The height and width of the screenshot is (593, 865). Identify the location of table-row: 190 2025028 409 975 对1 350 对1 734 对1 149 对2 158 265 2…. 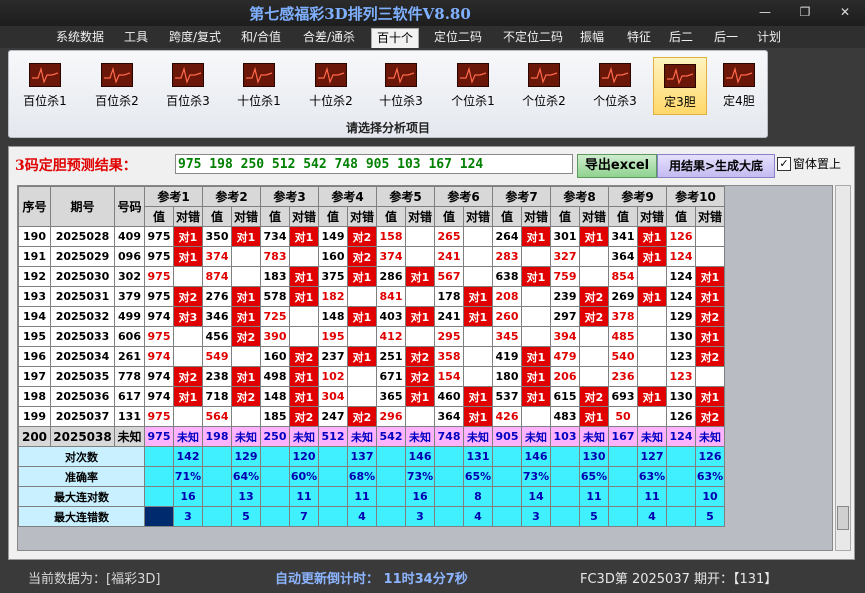
(371, 236).